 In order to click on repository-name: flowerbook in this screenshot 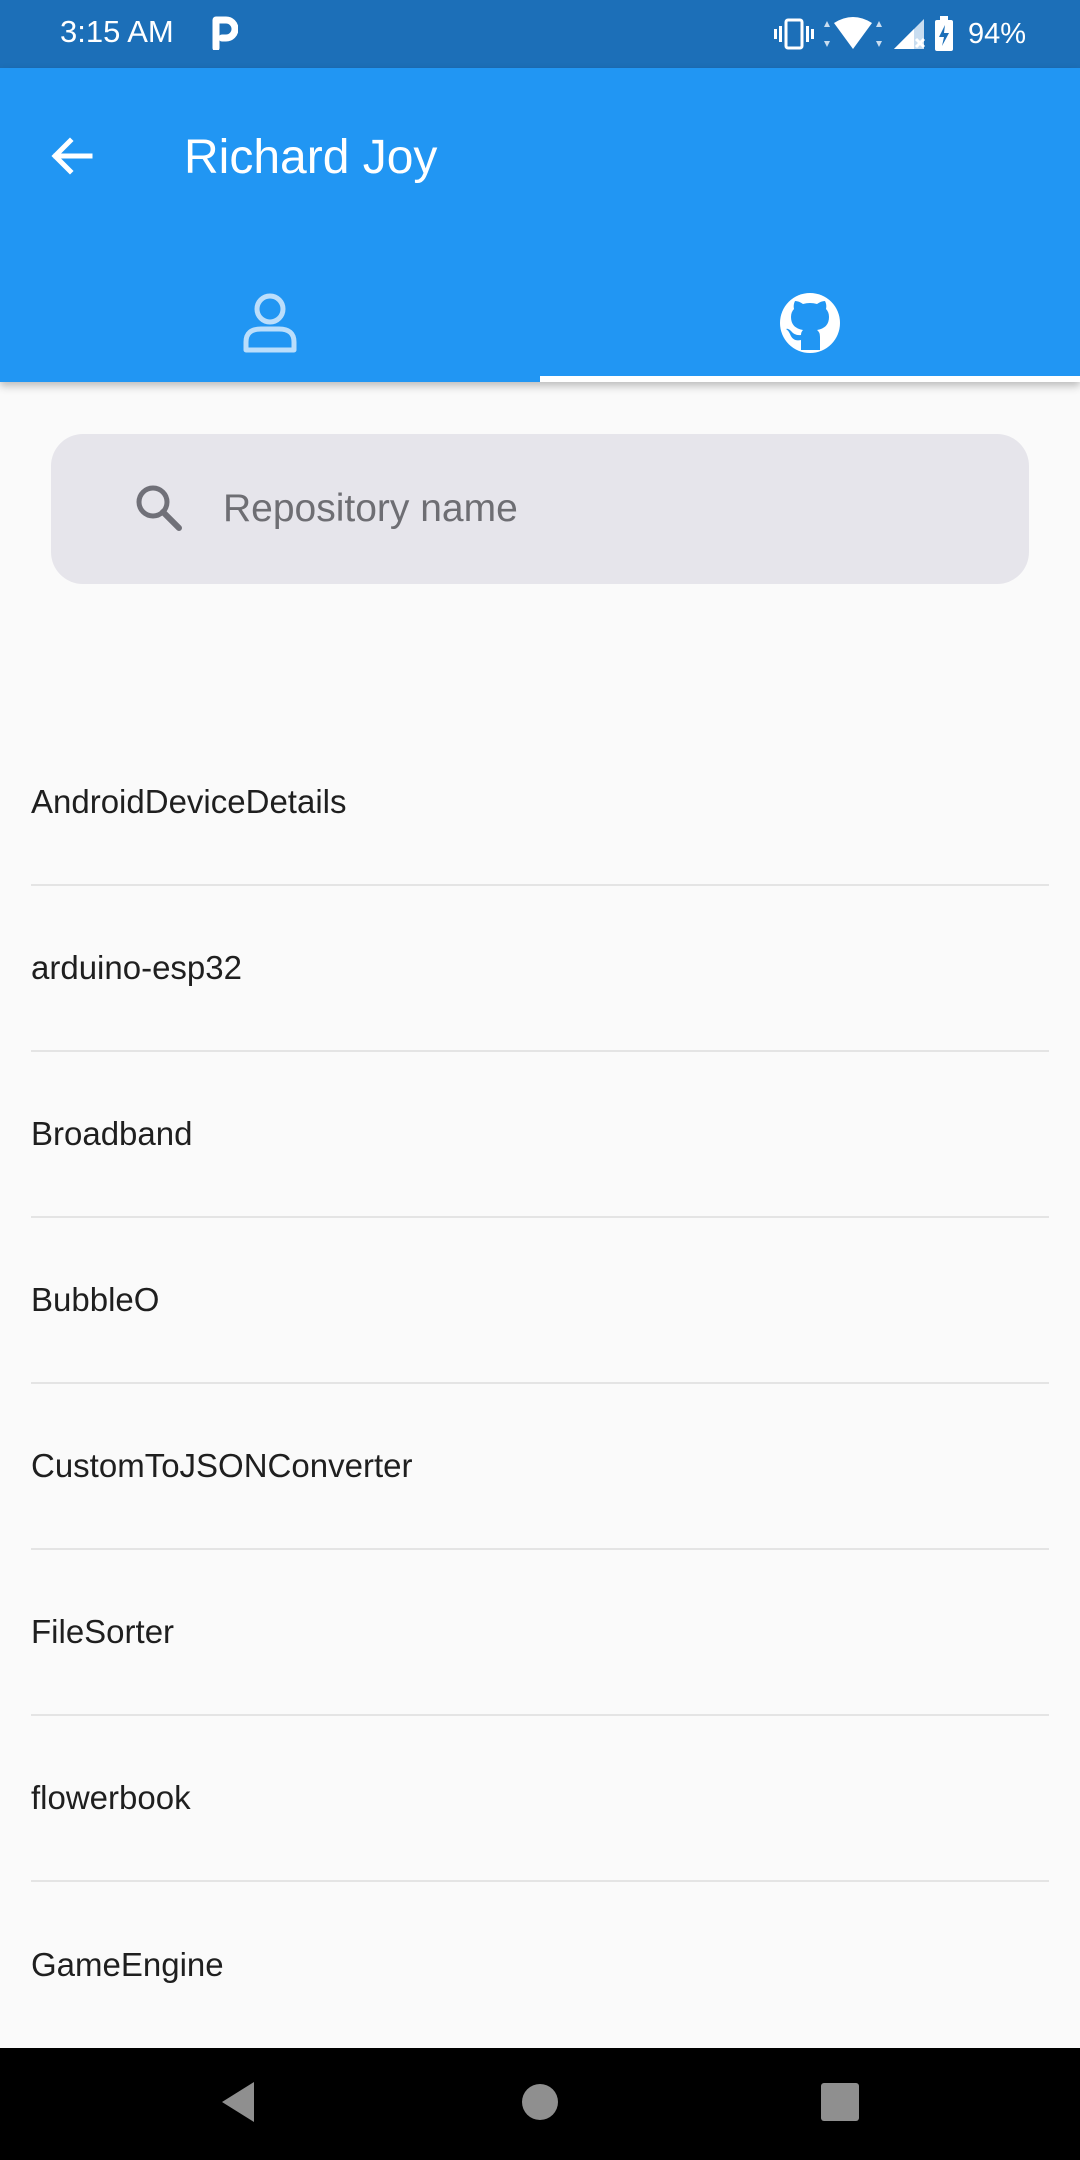, I will do `click(111, 1797)`.